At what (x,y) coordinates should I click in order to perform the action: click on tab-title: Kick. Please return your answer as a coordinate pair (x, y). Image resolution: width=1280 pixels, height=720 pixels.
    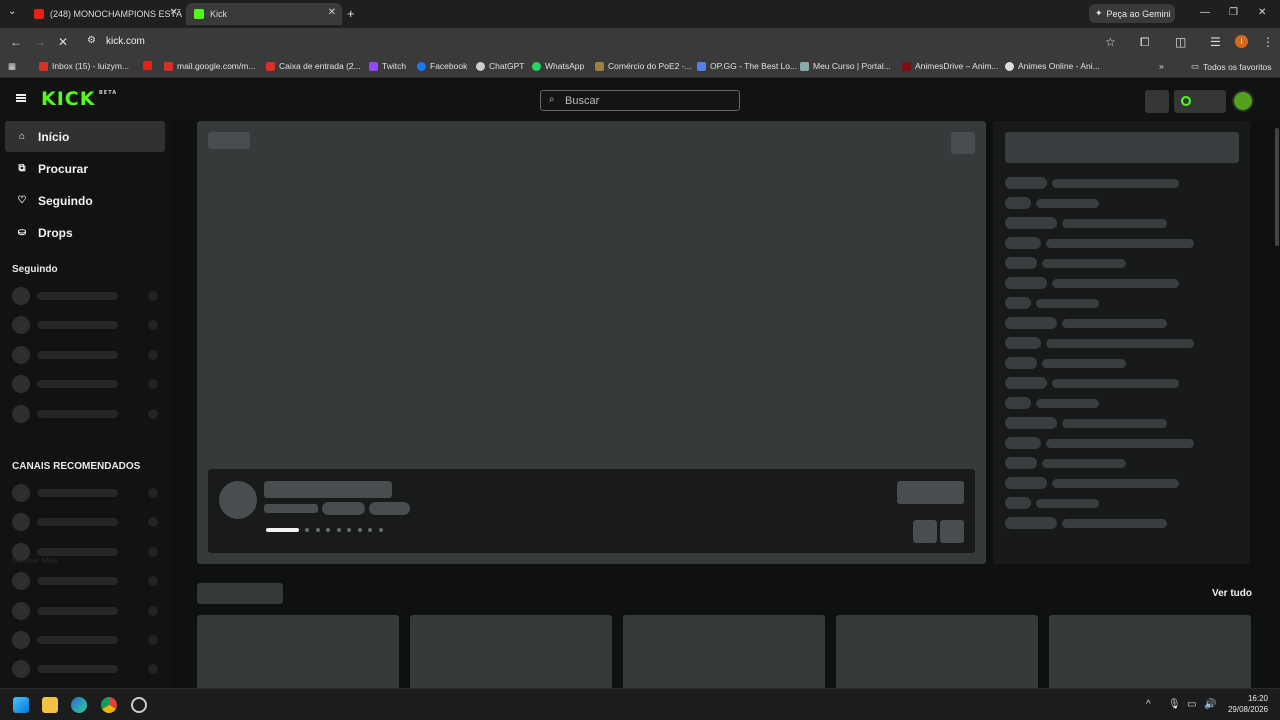
    Looking at the image, I should click on (219, 14).